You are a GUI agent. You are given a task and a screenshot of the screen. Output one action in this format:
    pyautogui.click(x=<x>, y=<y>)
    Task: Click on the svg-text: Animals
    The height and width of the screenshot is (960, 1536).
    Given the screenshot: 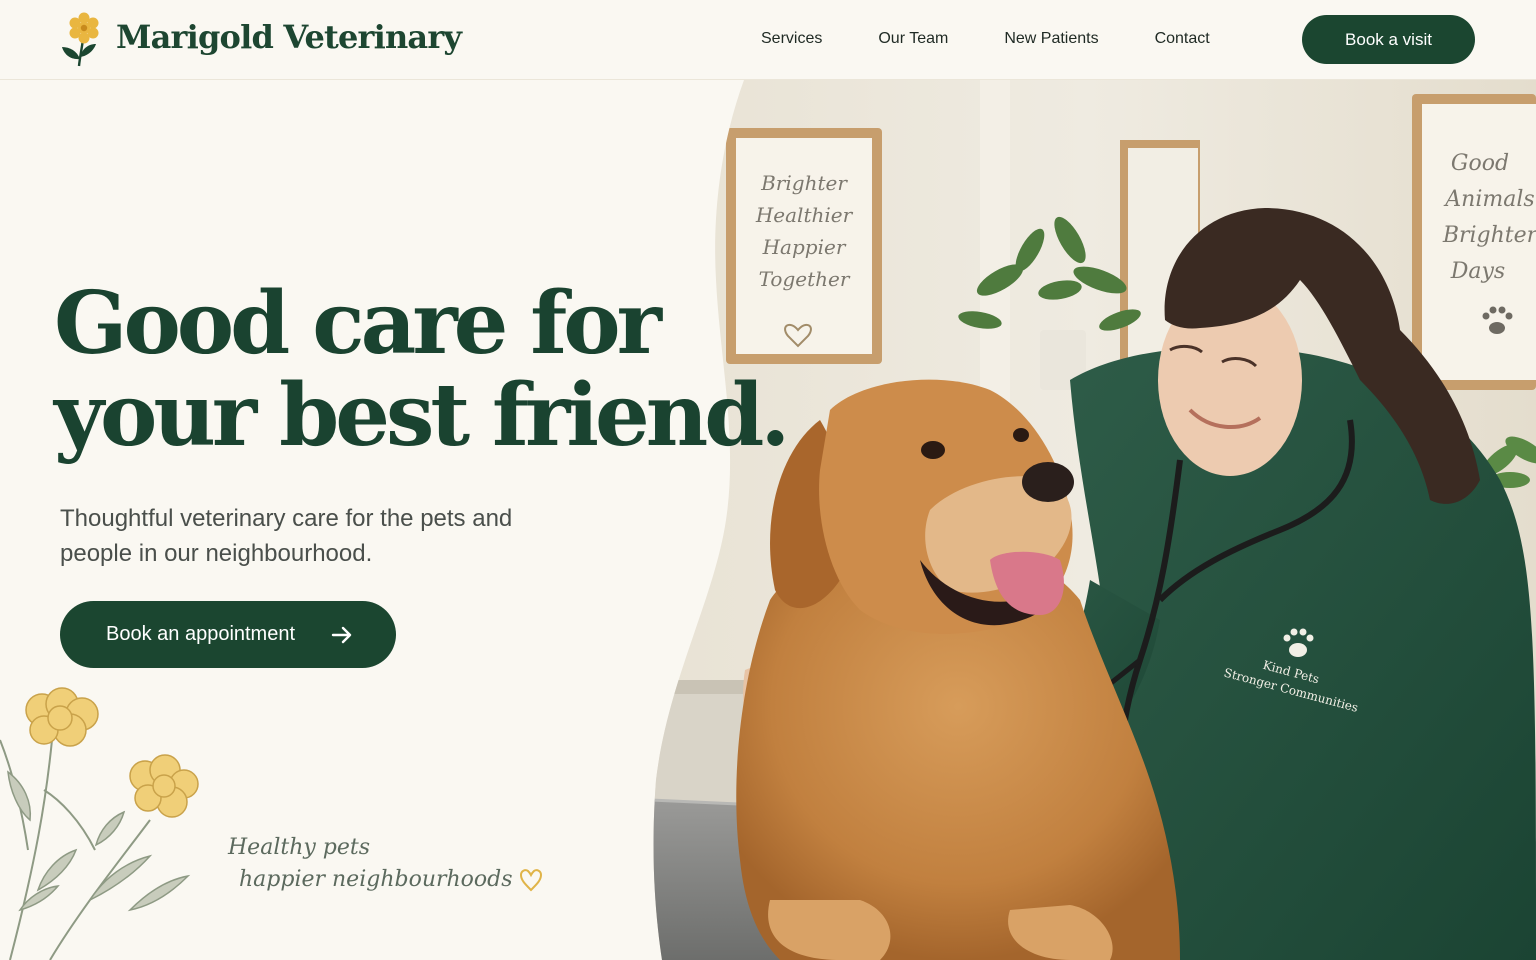 What is the action you would take?
    pyautogui.click(x=1488, y=199)
    